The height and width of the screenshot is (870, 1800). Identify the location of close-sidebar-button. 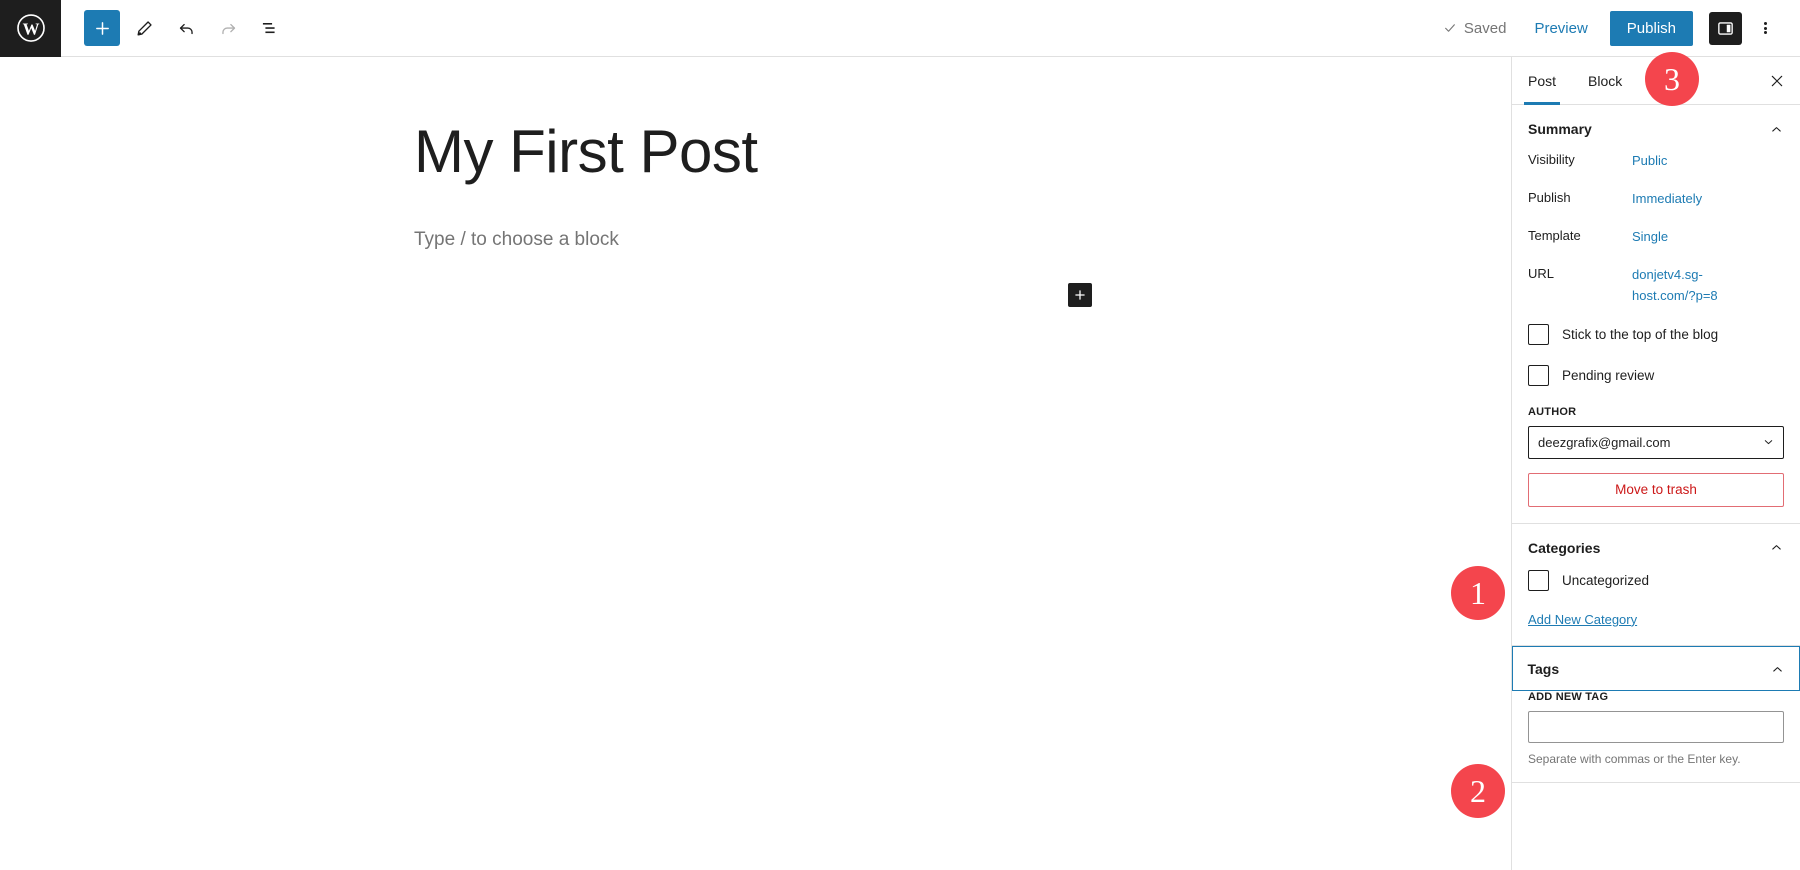
(1777, 80).